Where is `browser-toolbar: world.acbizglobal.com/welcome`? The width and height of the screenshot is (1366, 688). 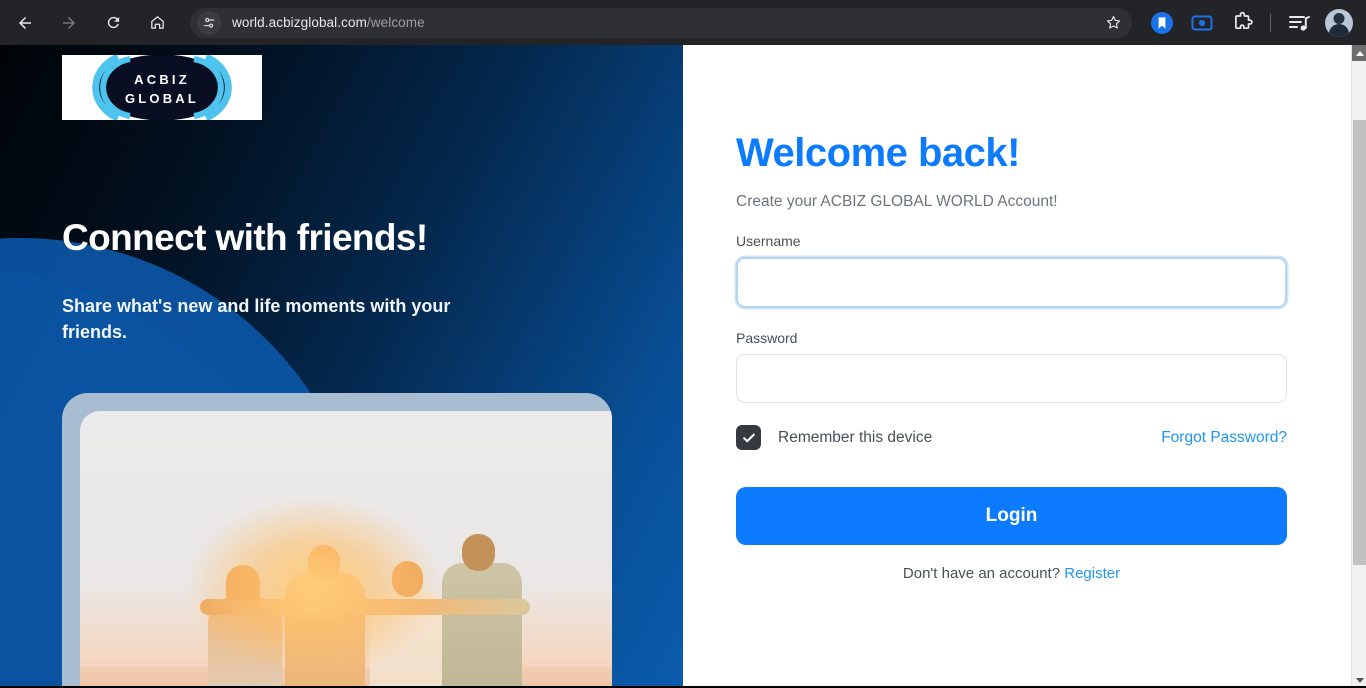 browser-toolbar: world.acbizglobal.com/welcome is located at coordinates (683, 22).